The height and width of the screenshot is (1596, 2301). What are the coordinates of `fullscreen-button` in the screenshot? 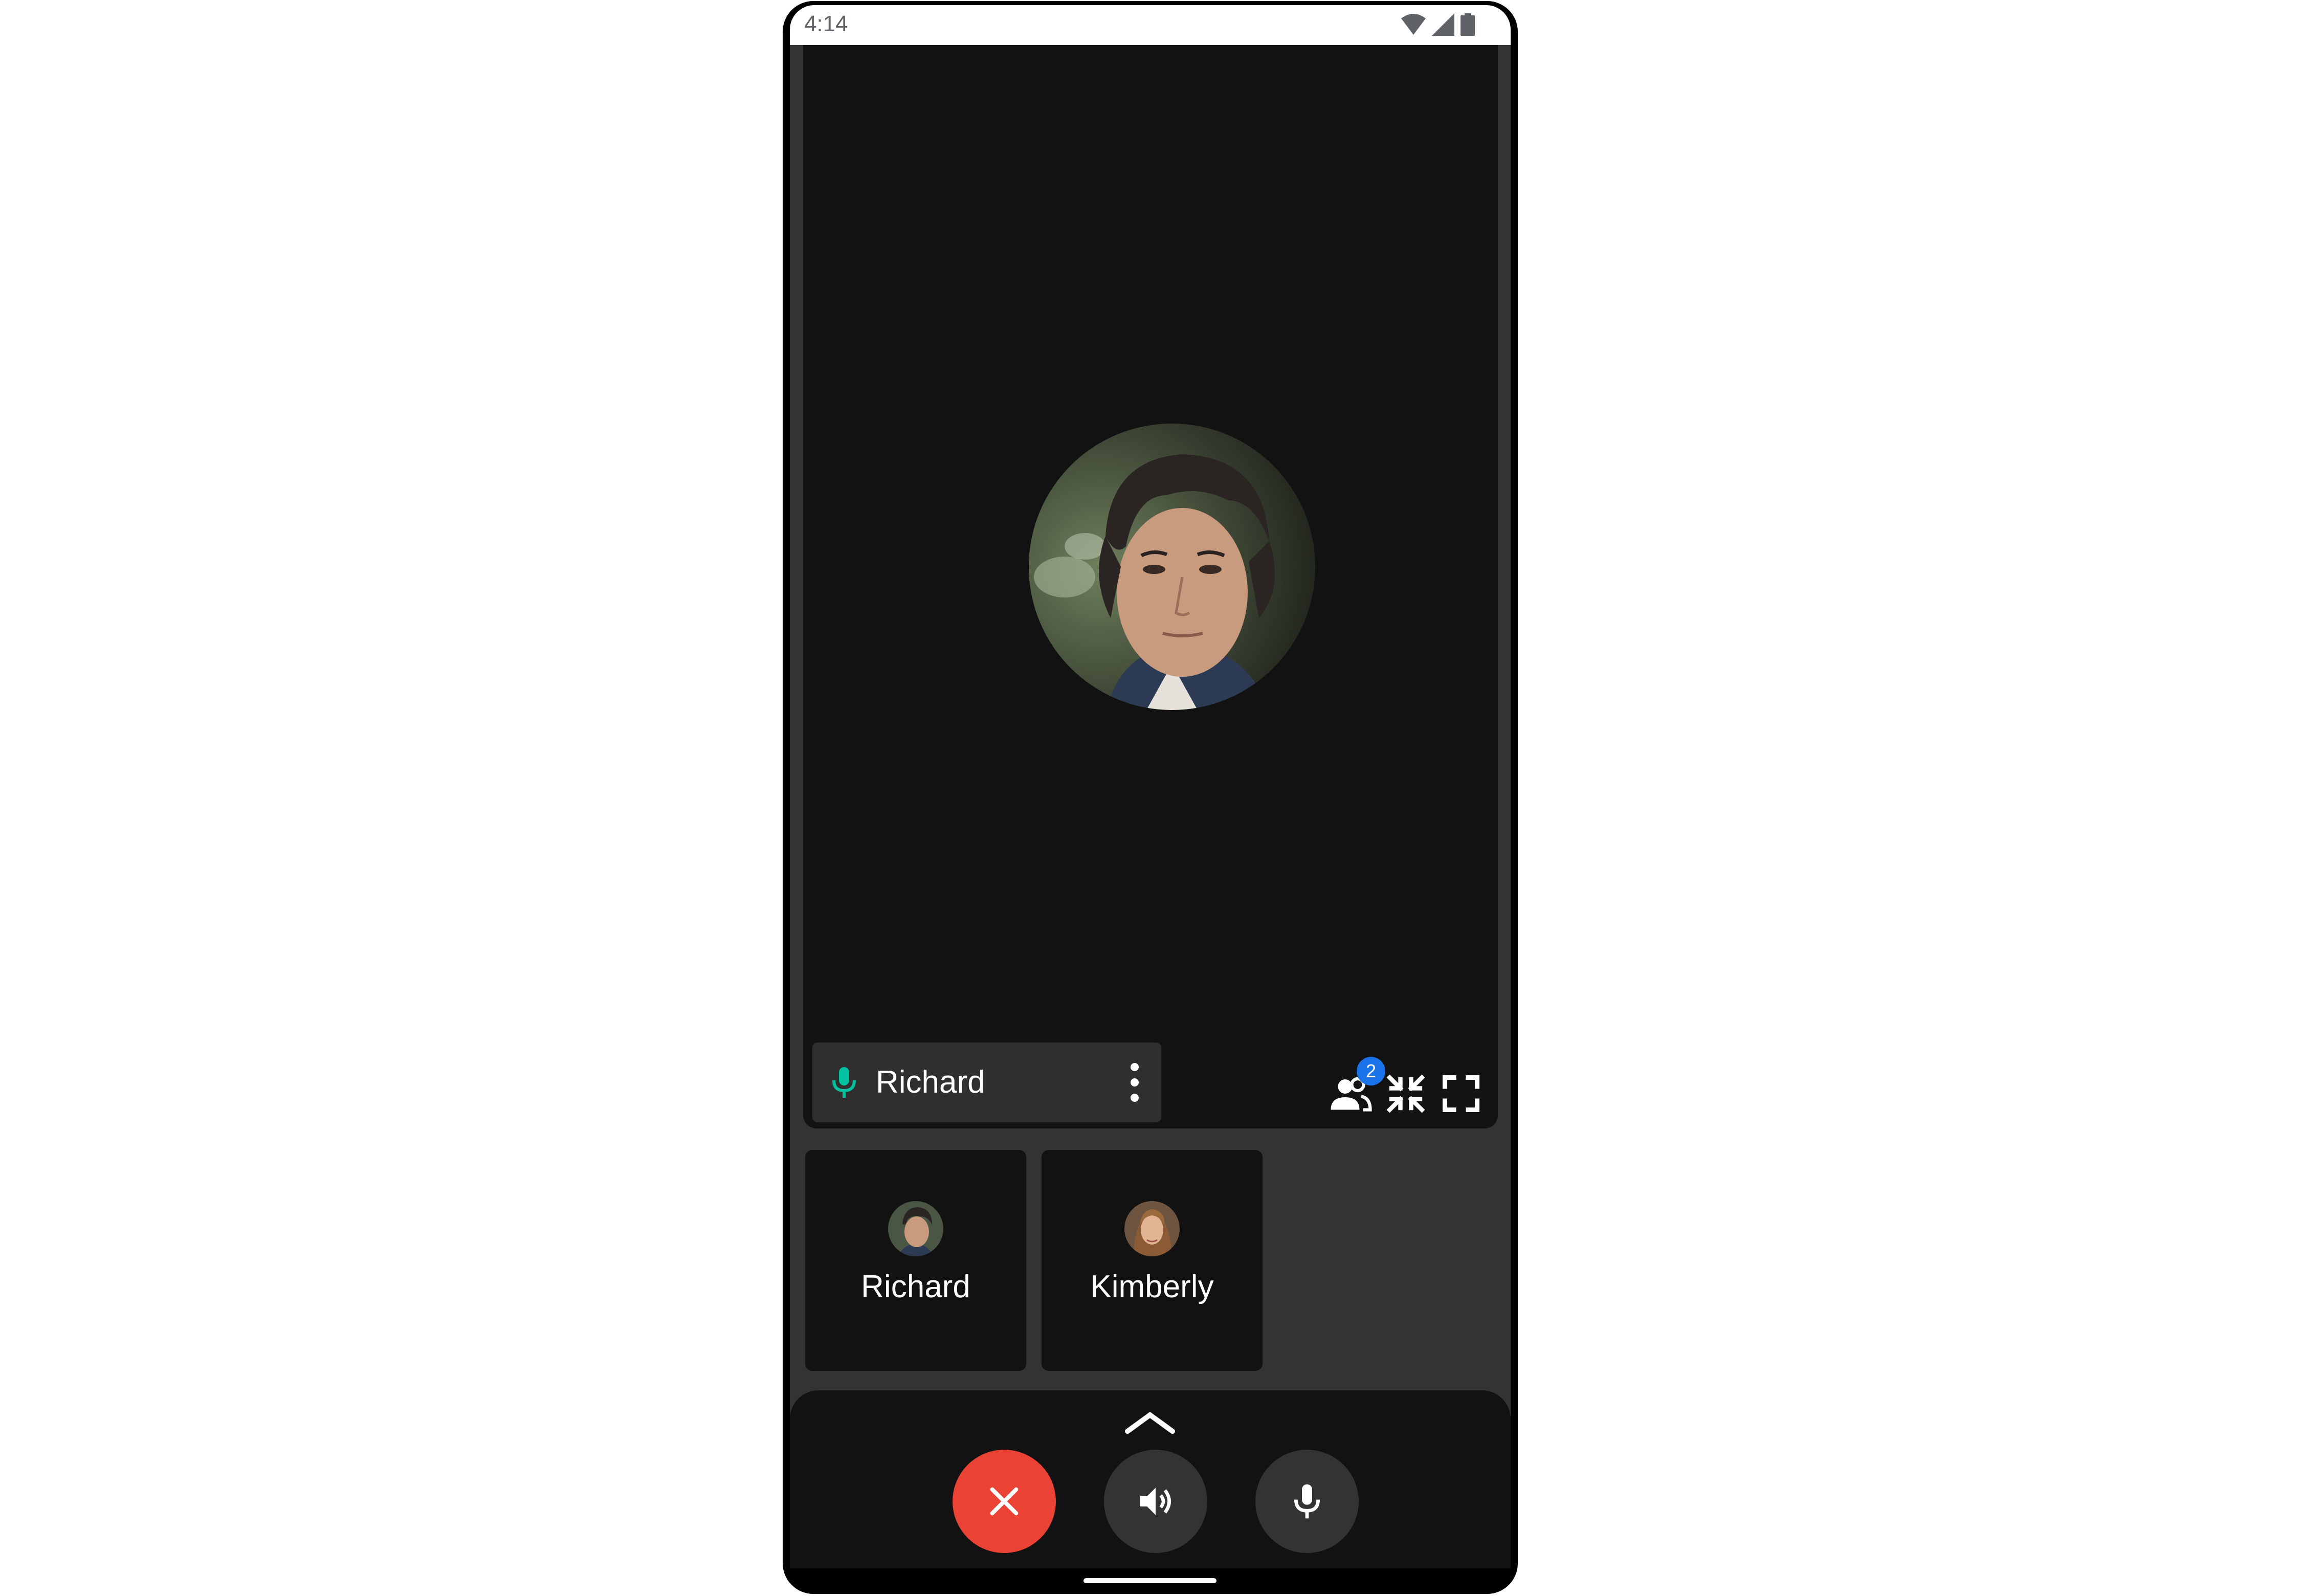 It's located at (1461, 1093).